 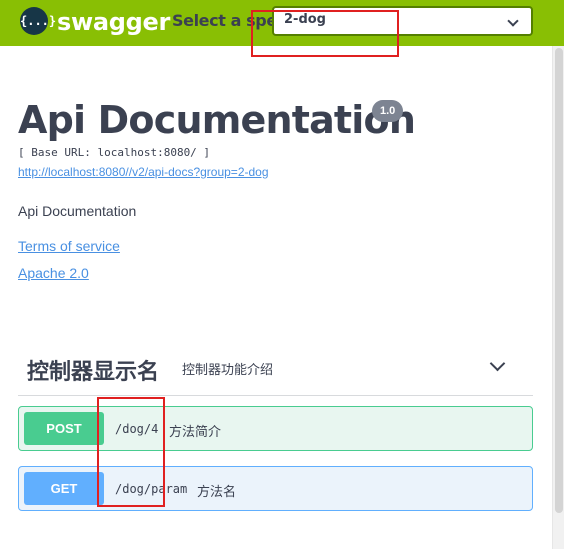 What do you see at coordinates (38, 21) in the screenshot?
I see `swagger-logo-icon: {...}` at bounding box center [38, 21].